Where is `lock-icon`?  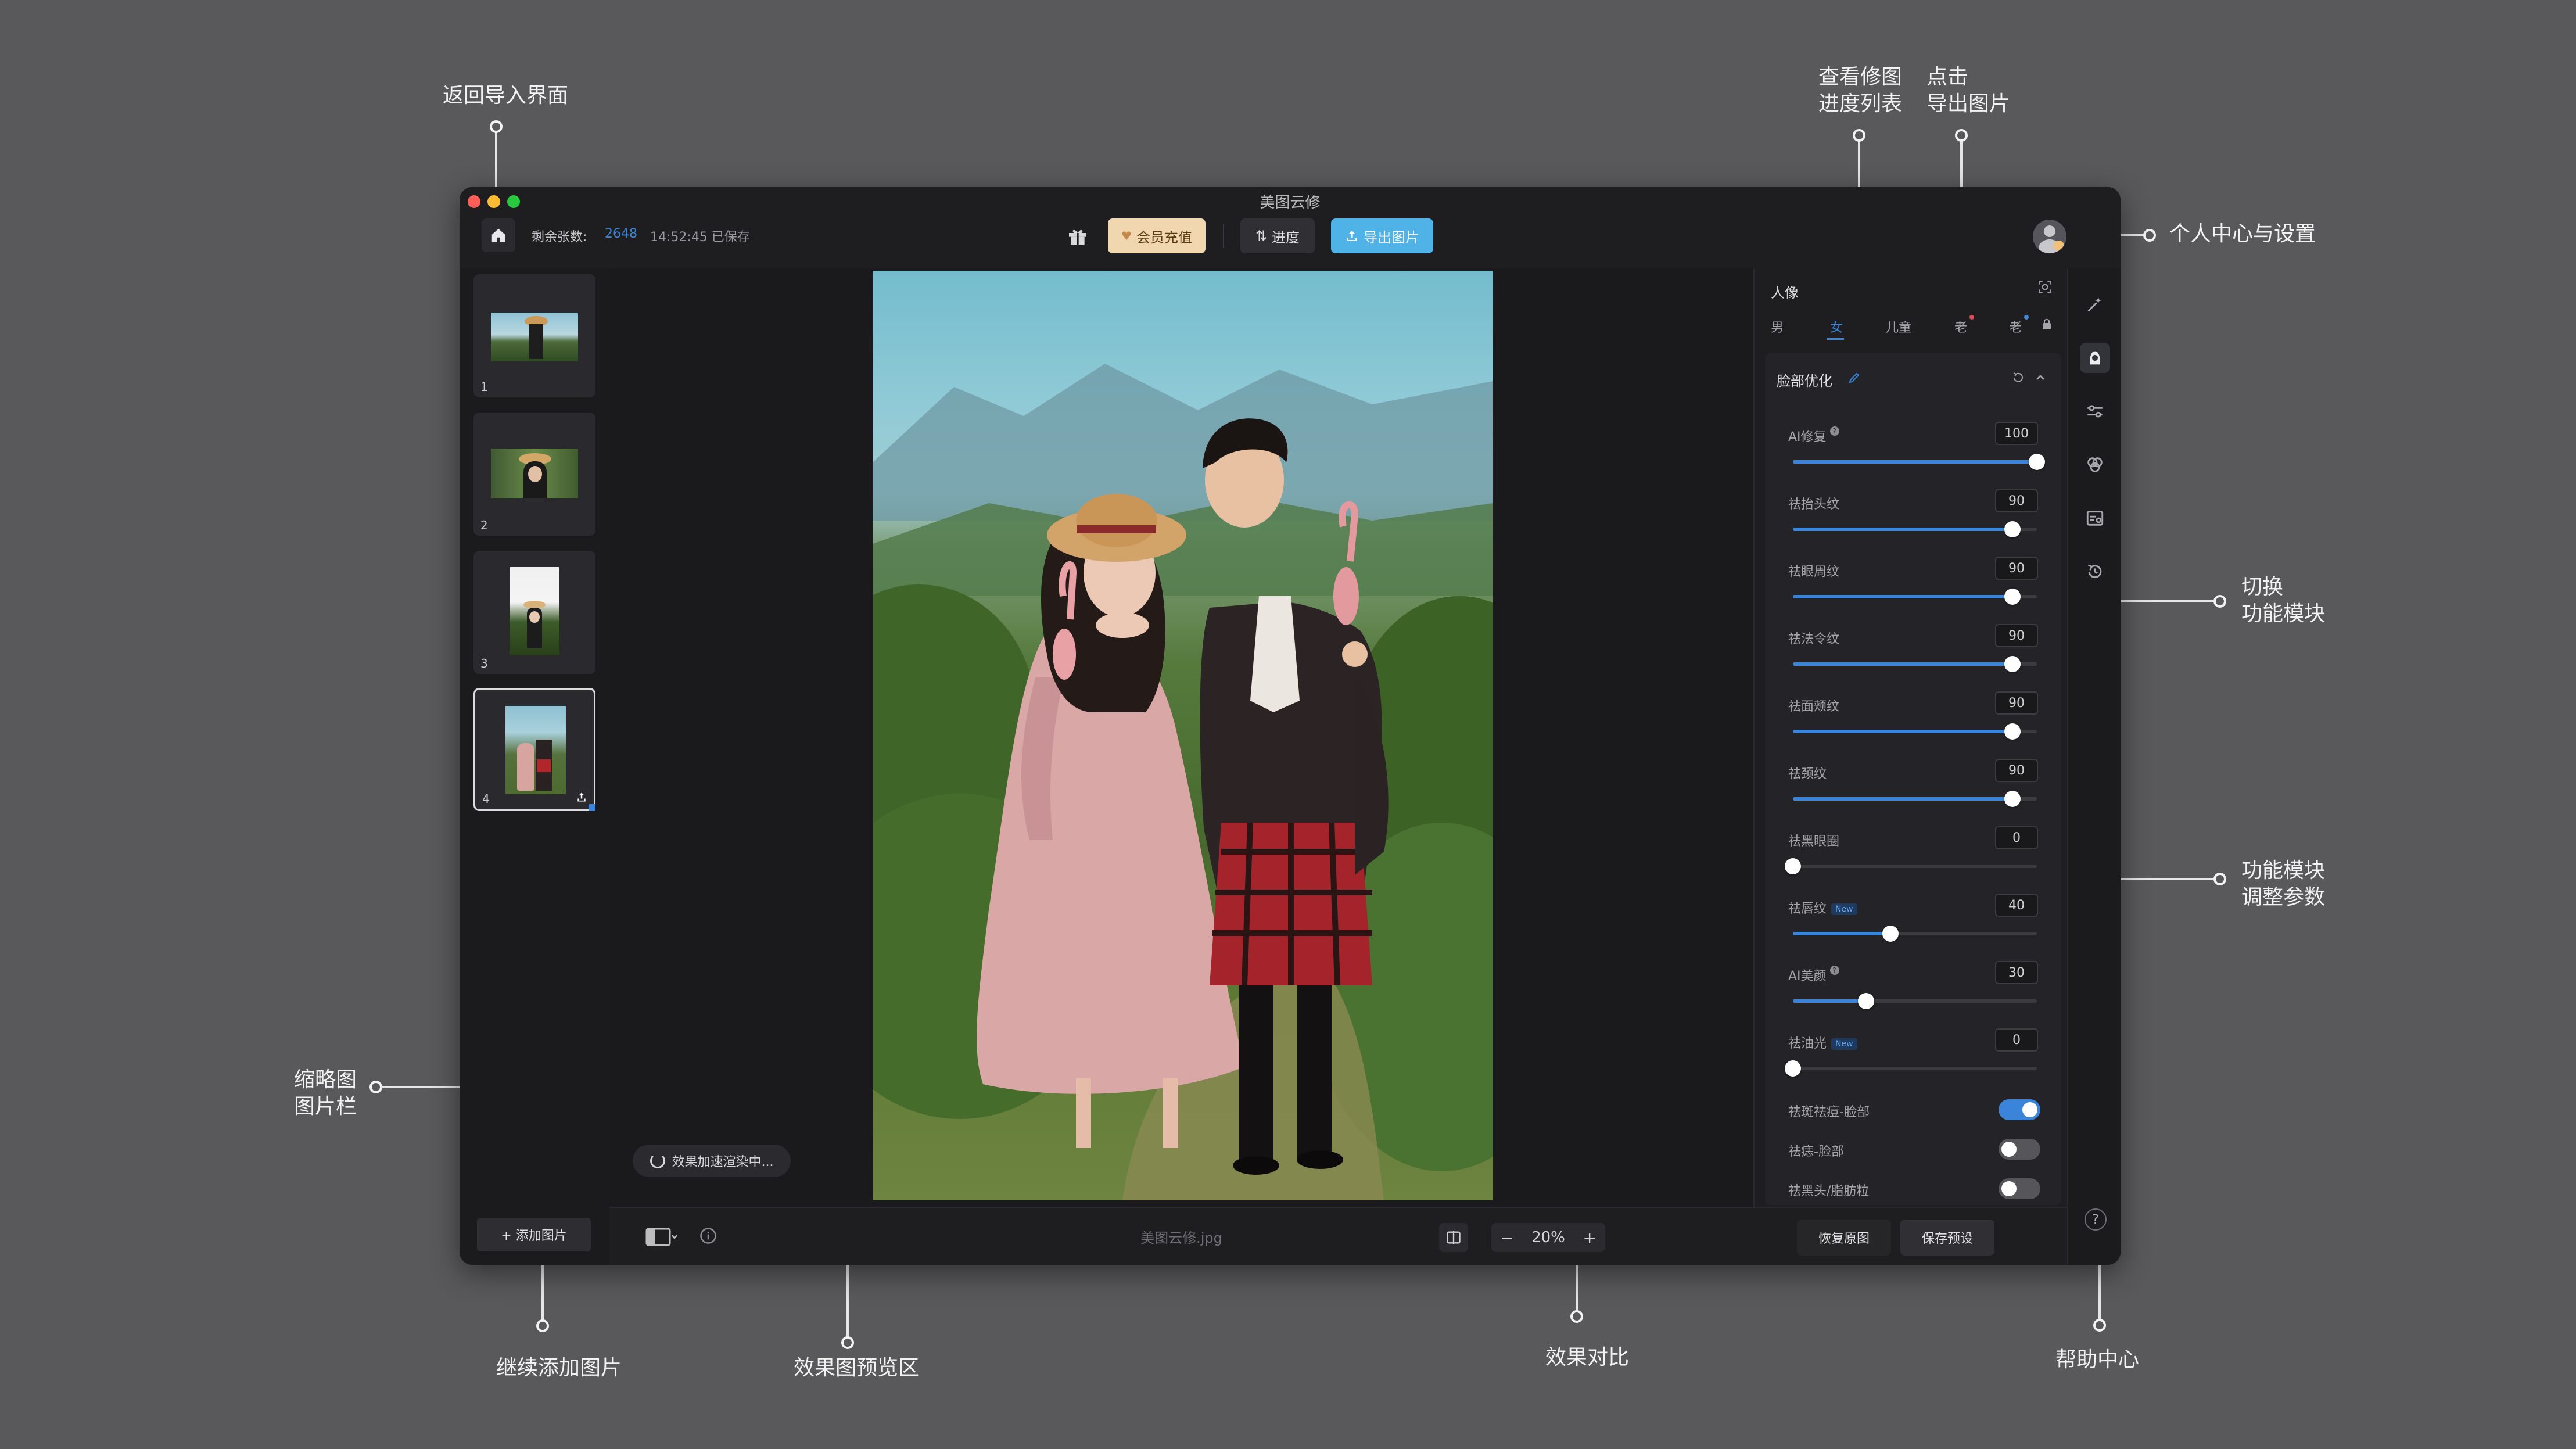
lock-icon is located at coordinates (2047, 324).